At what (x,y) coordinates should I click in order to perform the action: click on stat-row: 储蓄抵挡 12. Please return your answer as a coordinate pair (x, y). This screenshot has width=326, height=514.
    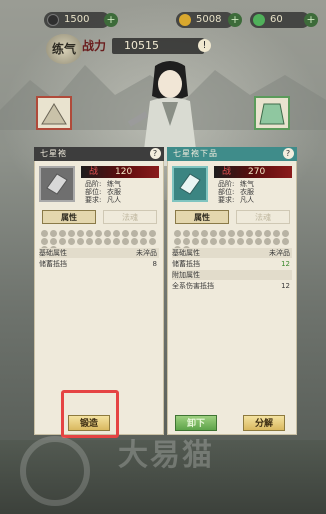
    Looking at the image, I should click on (231, 264).